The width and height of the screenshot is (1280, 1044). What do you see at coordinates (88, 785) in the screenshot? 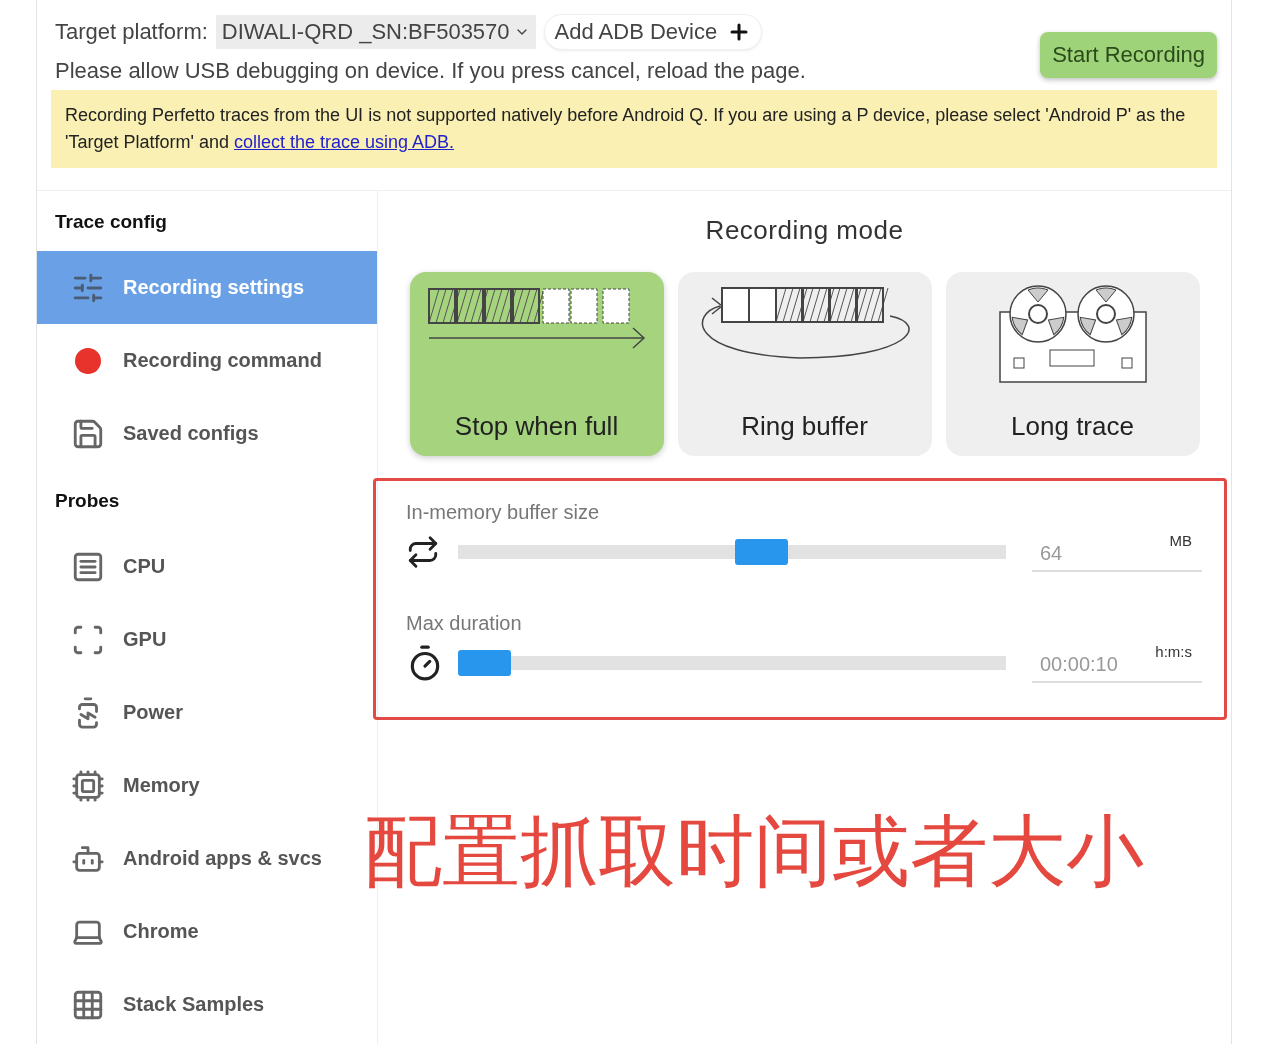
I see `chip-icon` at bounding box center [88, 785].